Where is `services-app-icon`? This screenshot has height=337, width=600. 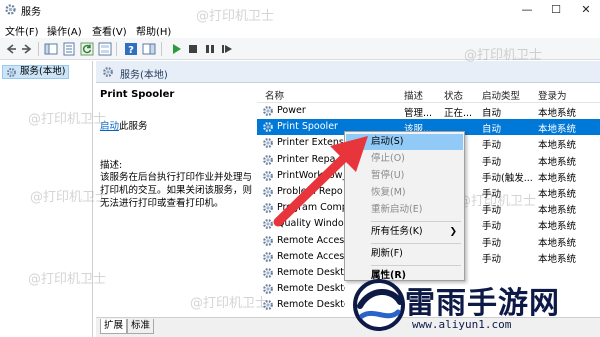 services-app-icon is located at coordinates (10, 9).